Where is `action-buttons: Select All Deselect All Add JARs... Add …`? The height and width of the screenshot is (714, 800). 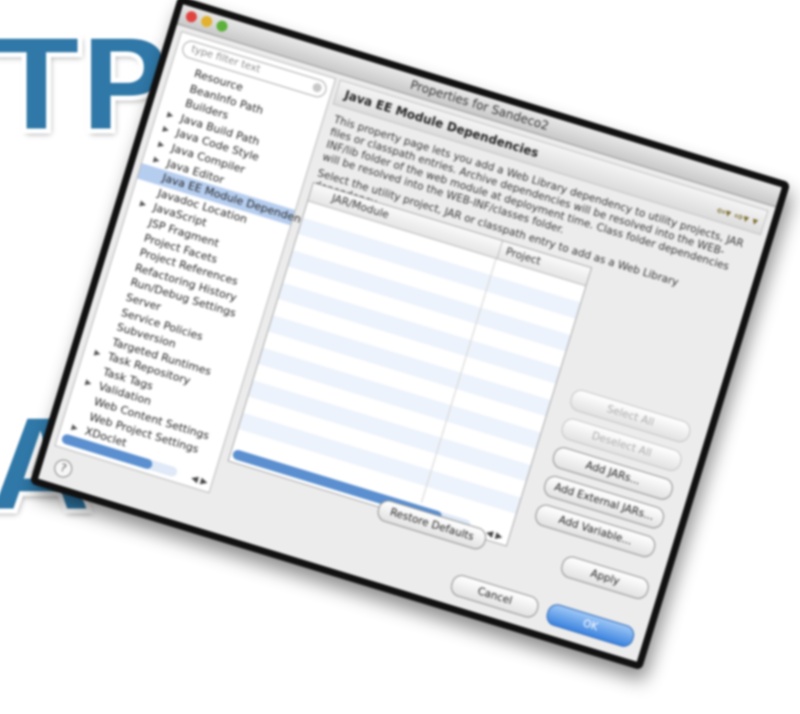
action-buttons: Select All Deselect All Add JARs... Add … is located at coordinates (612, 473).